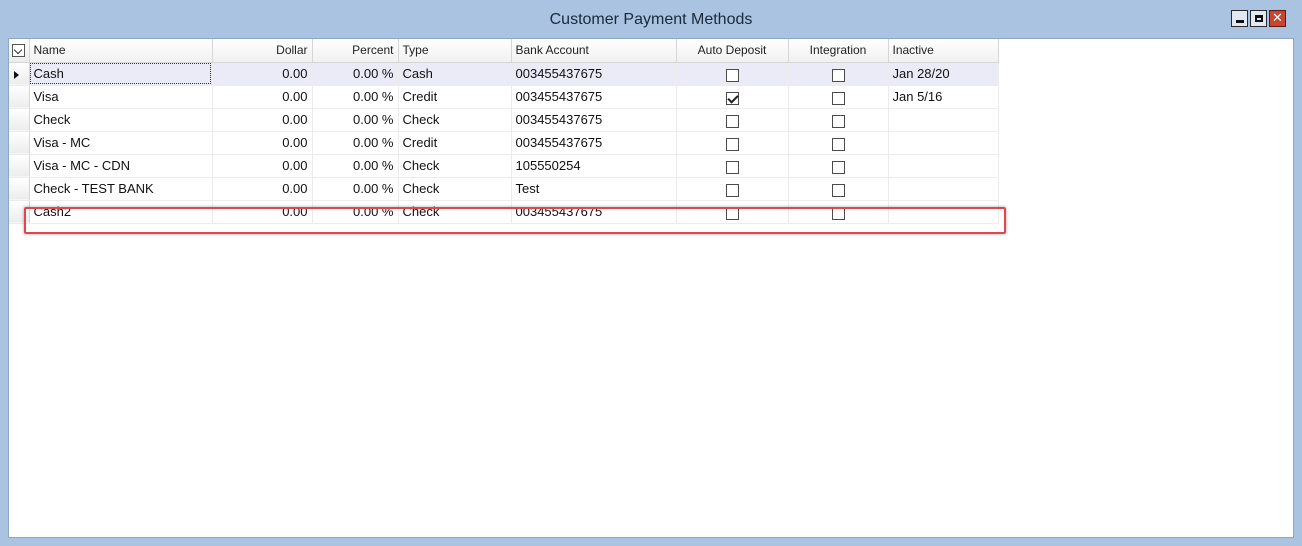 The height and width of the screenshot is (546, 1302). Describe the element at coordinates (455, 51) in the screenshot. I see `column-header-type: Type` at that location.